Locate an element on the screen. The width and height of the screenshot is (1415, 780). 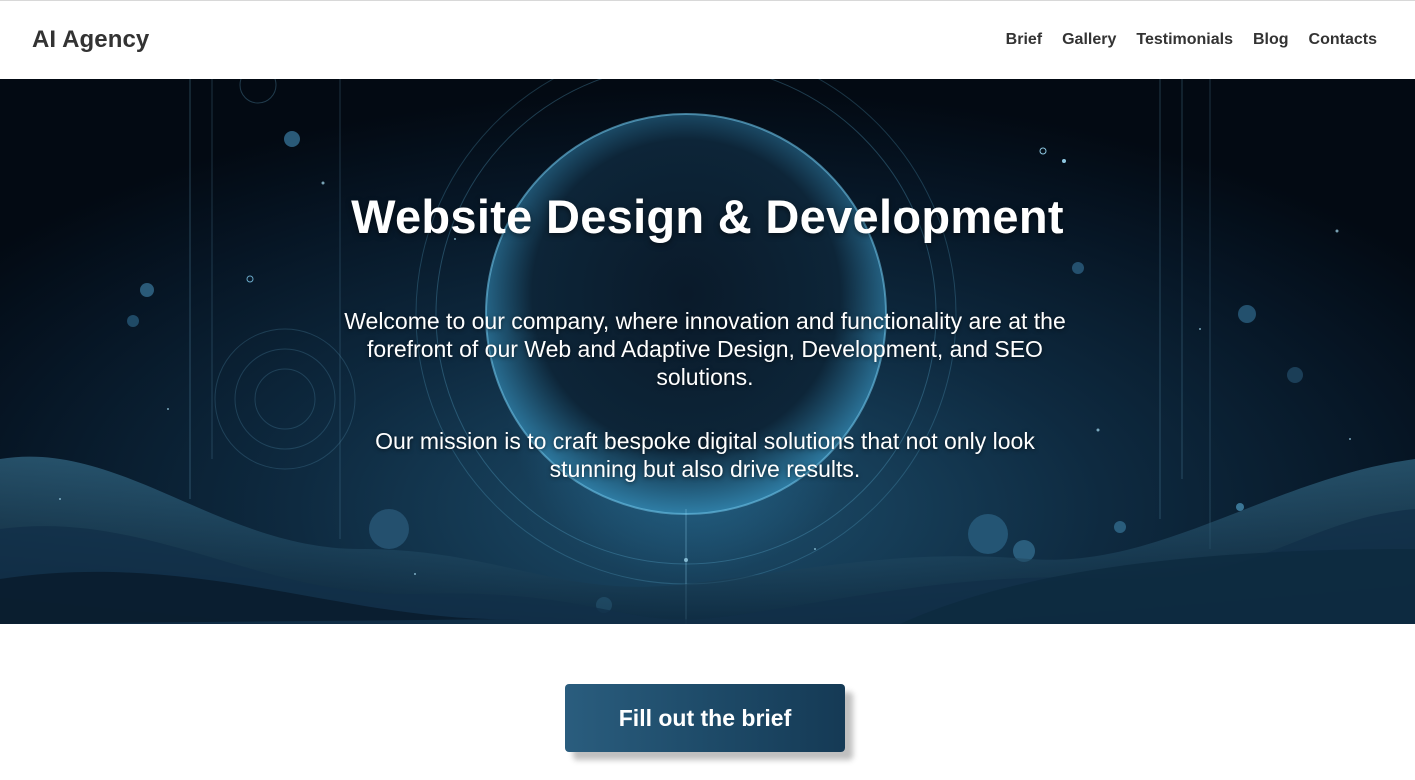
nav-link-brief: Brief is located at coordinates (1024, 40).